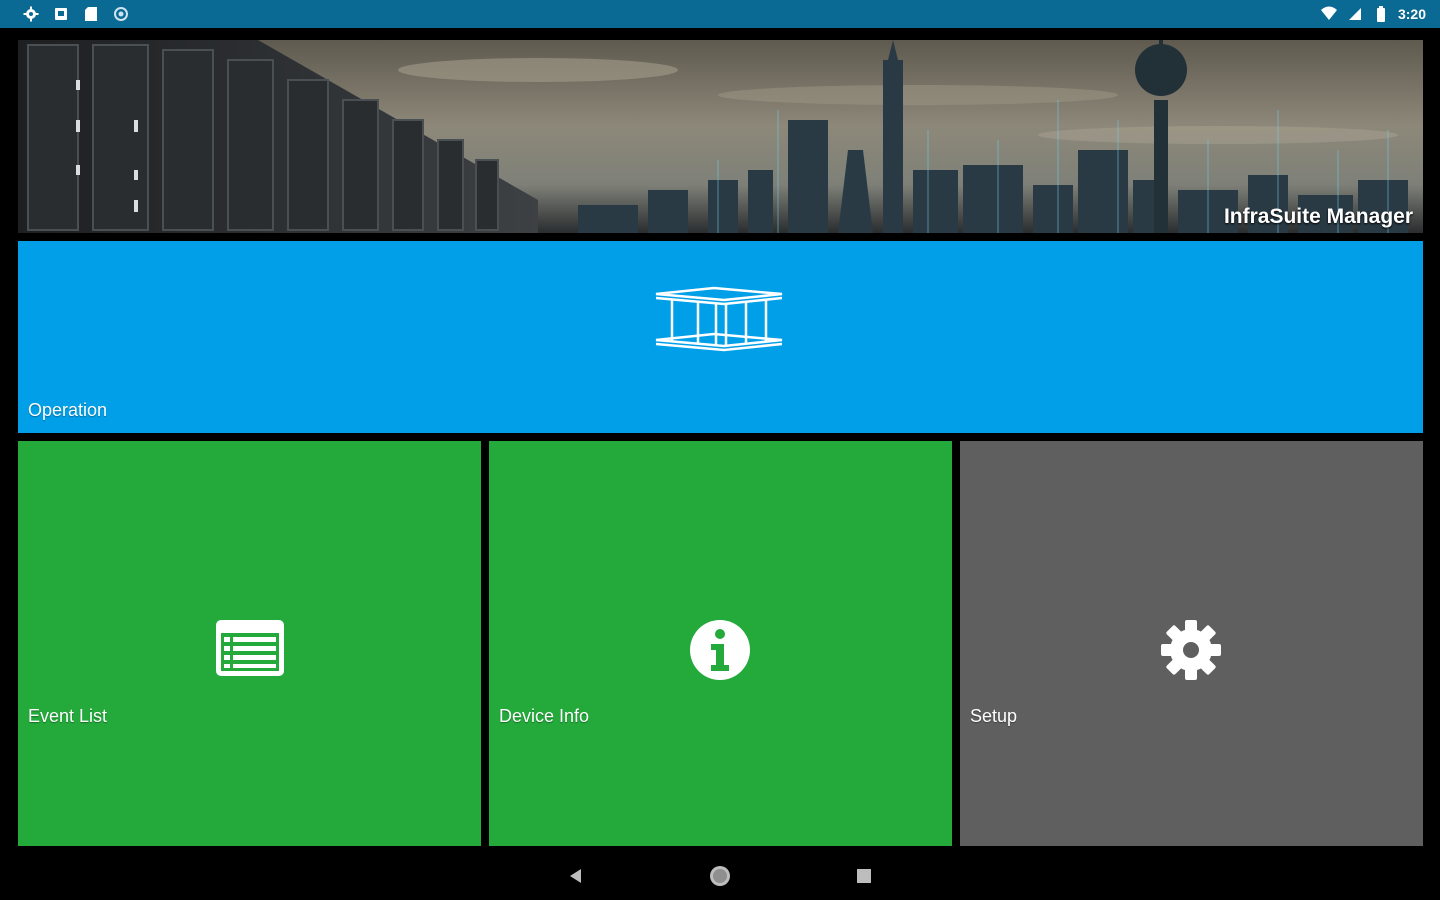  What do you see at coordinates (1355, 14) in the screenshot?
I see `signal-icon` at bounding box center [1355, 14].